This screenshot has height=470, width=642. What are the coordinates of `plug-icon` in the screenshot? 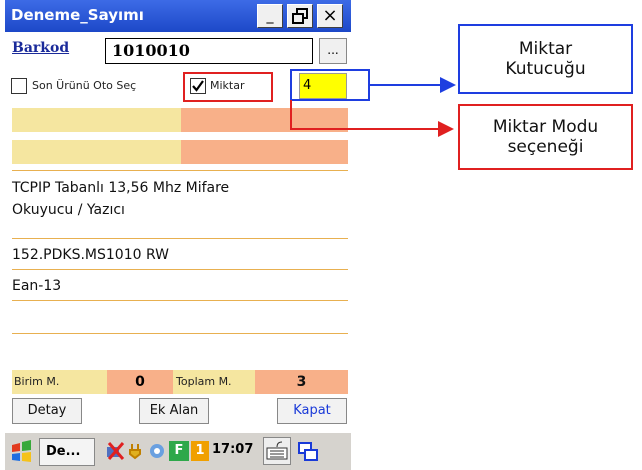 It's located at (137, 451).